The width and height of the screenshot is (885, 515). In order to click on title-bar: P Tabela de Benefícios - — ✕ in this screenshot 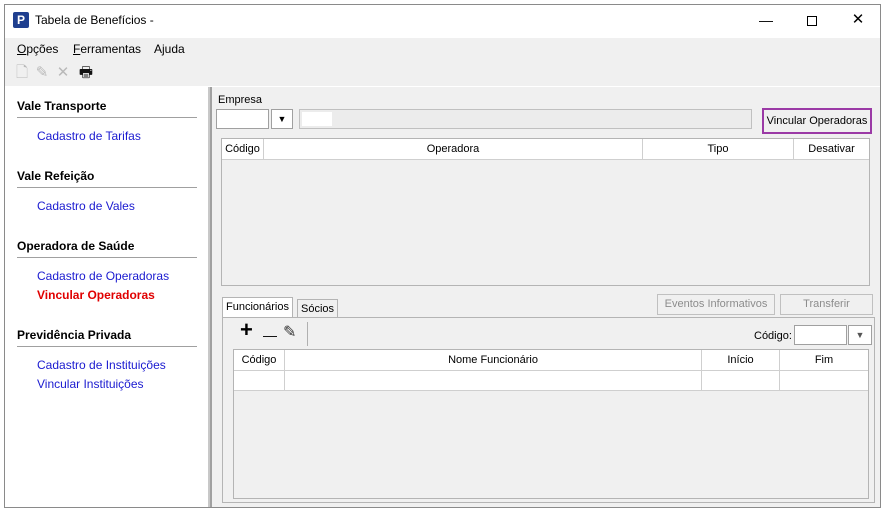, I will do `click(442, 20)`.